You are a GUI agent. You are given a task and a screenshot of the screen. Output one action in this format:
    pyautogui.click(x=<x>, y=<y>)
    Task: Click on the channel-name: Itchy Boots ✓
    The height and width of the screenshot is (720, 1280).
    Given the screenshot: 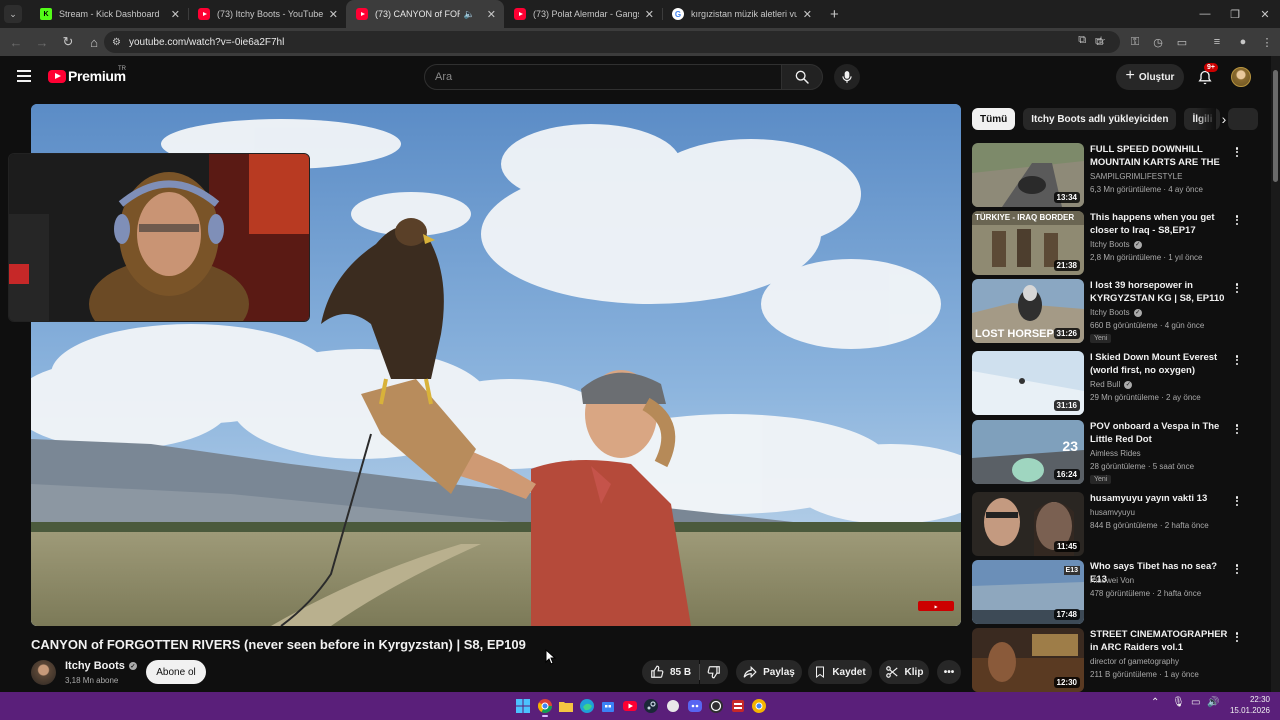 What is the action you would take?
    pyautogui.click(x=1116, y=312)
    